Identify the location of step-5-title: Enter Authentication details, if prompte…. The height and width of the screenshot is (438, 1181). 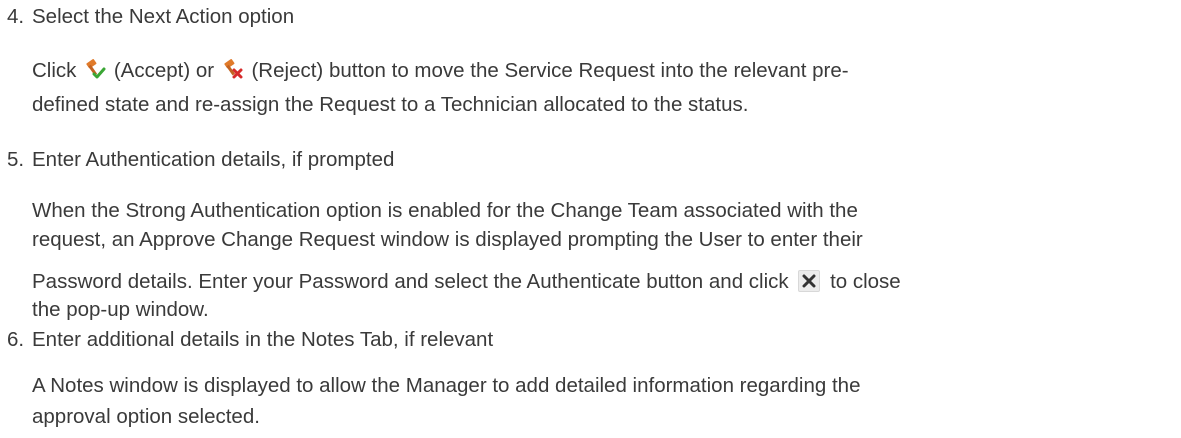
(213, 159).